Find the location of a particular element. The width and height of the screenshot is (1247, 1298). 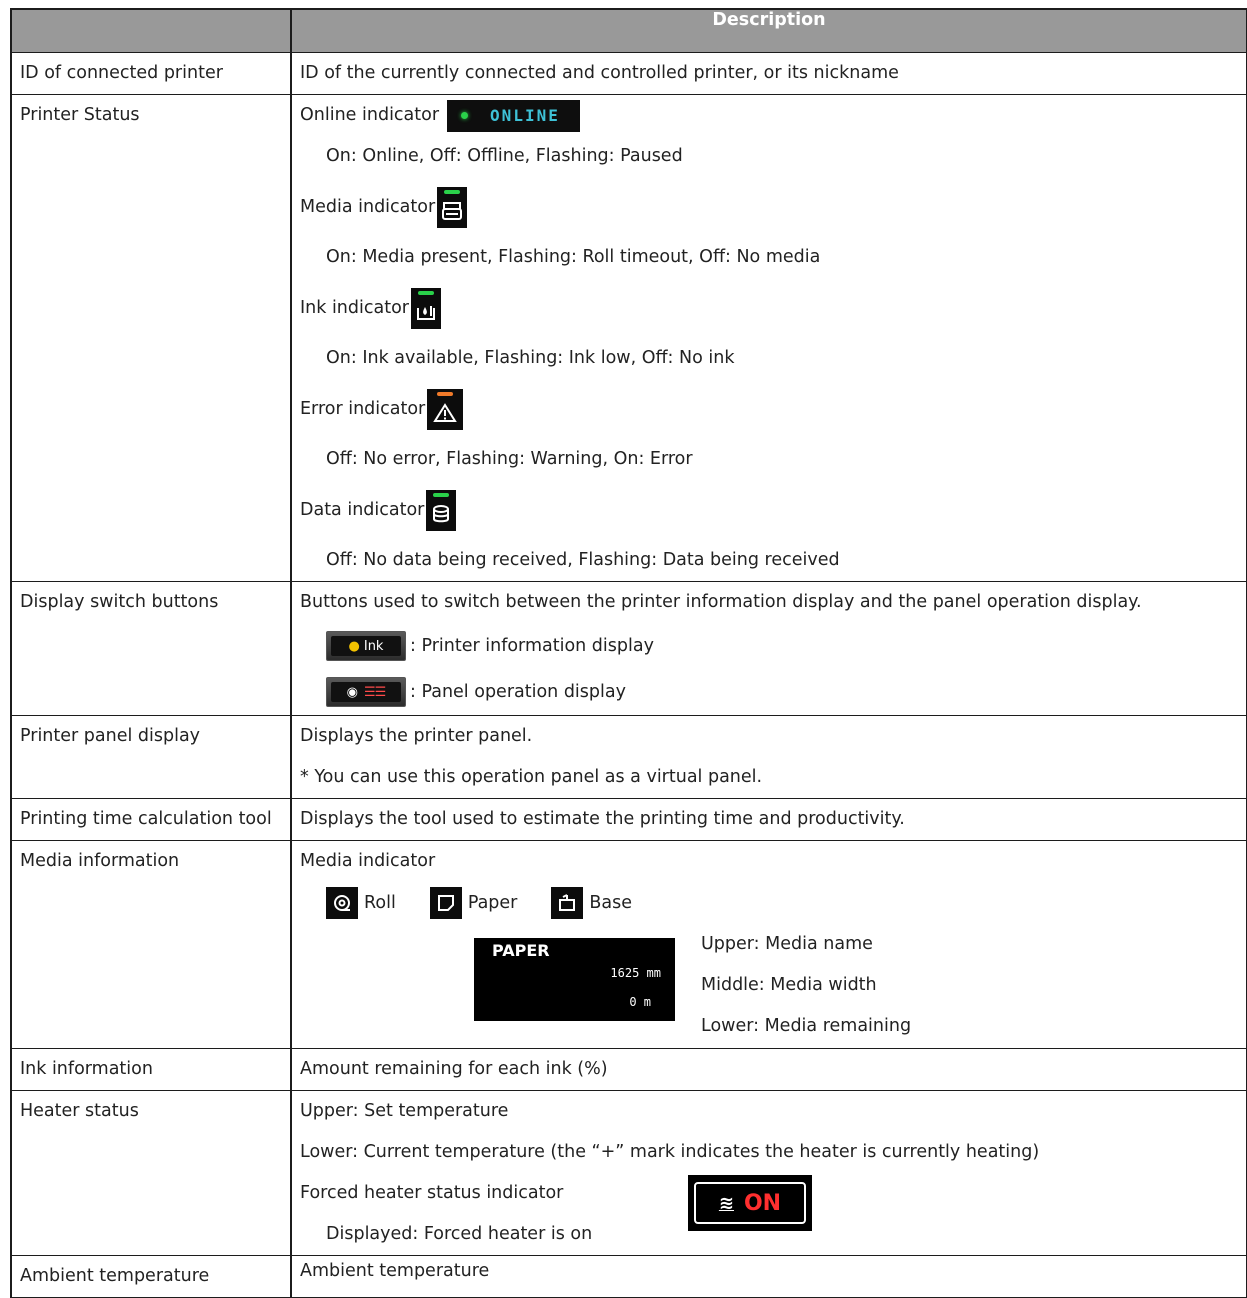

printer-info-display-desc: : Printer information display is located at coordinates (532, 645).